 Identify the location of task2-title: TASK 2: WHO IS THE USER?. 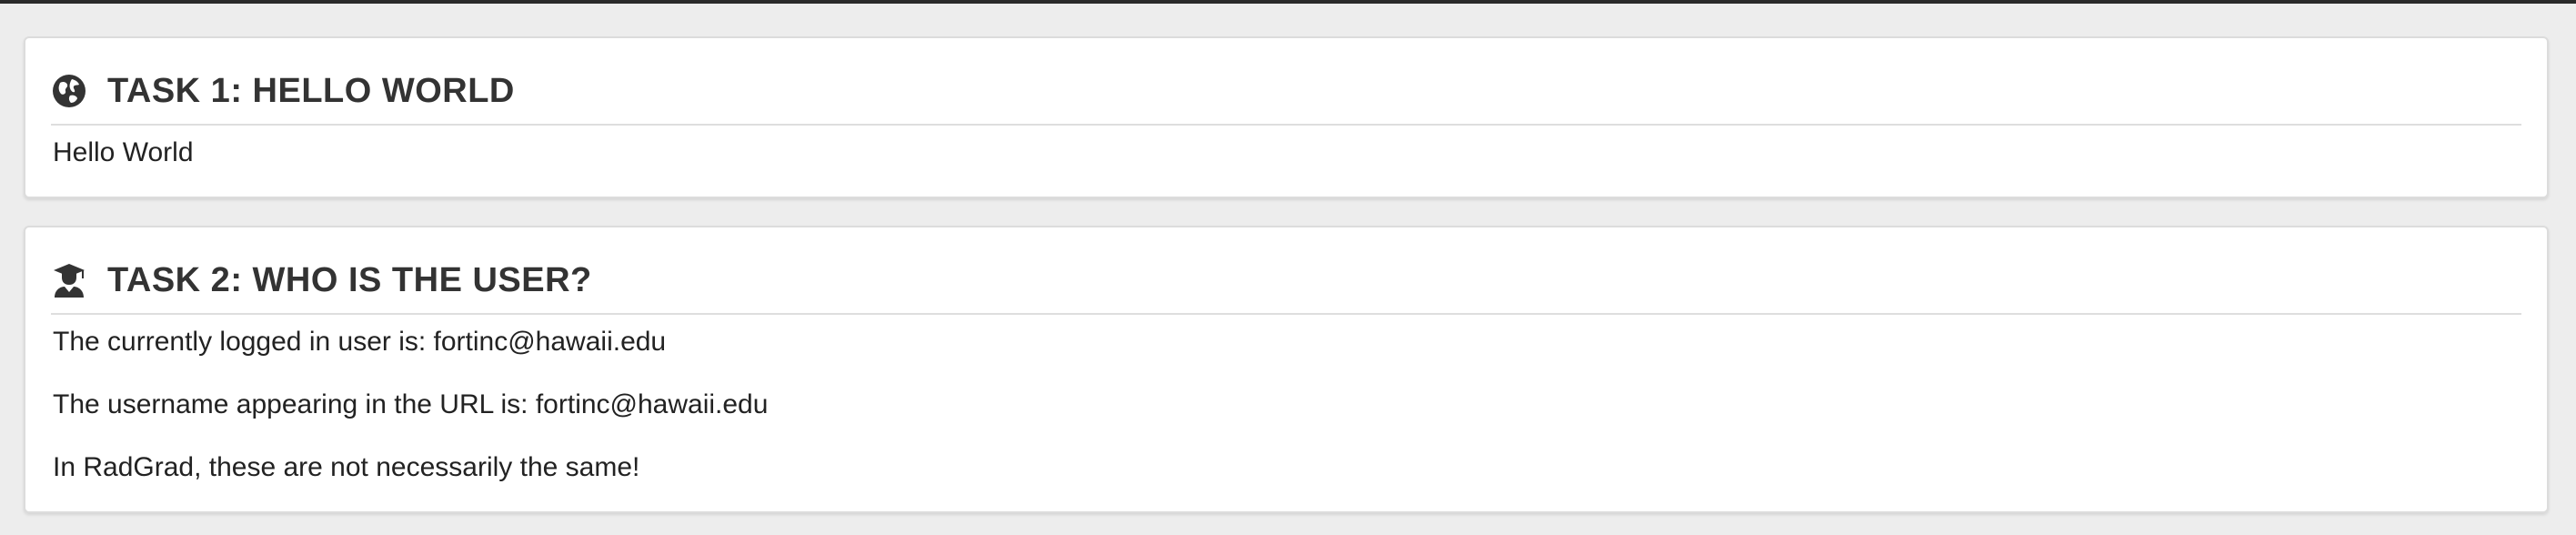
(349, 279).